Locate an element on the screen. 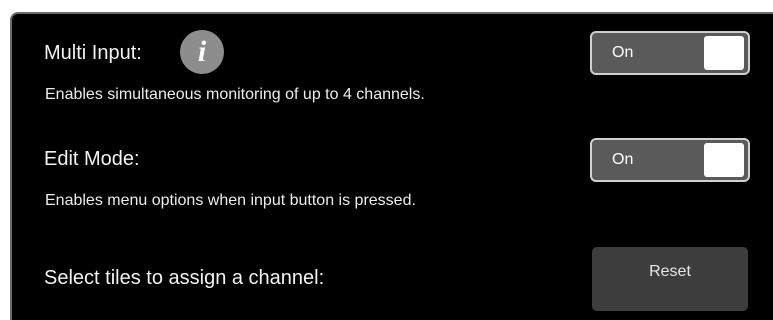 The height and width of the screenshot is (320, 773). multi-input-toggle: On is located at coordinates (670, 53).